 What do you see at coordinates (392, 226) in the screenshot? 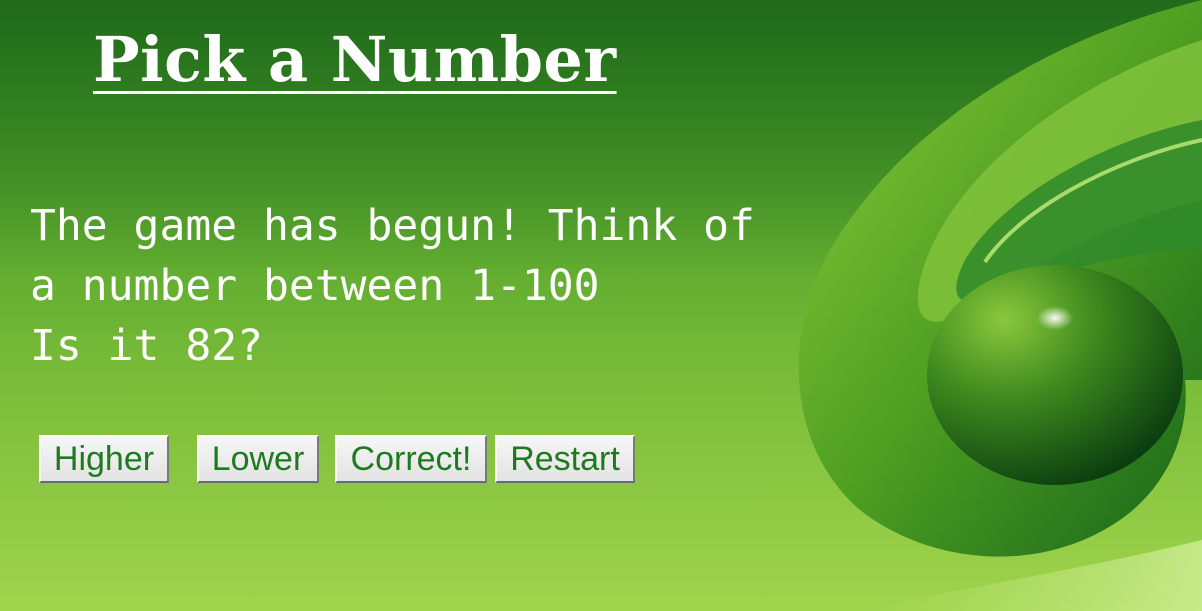
I see `message-line: The game has begun! Think of` at bounding box center [392, 226].